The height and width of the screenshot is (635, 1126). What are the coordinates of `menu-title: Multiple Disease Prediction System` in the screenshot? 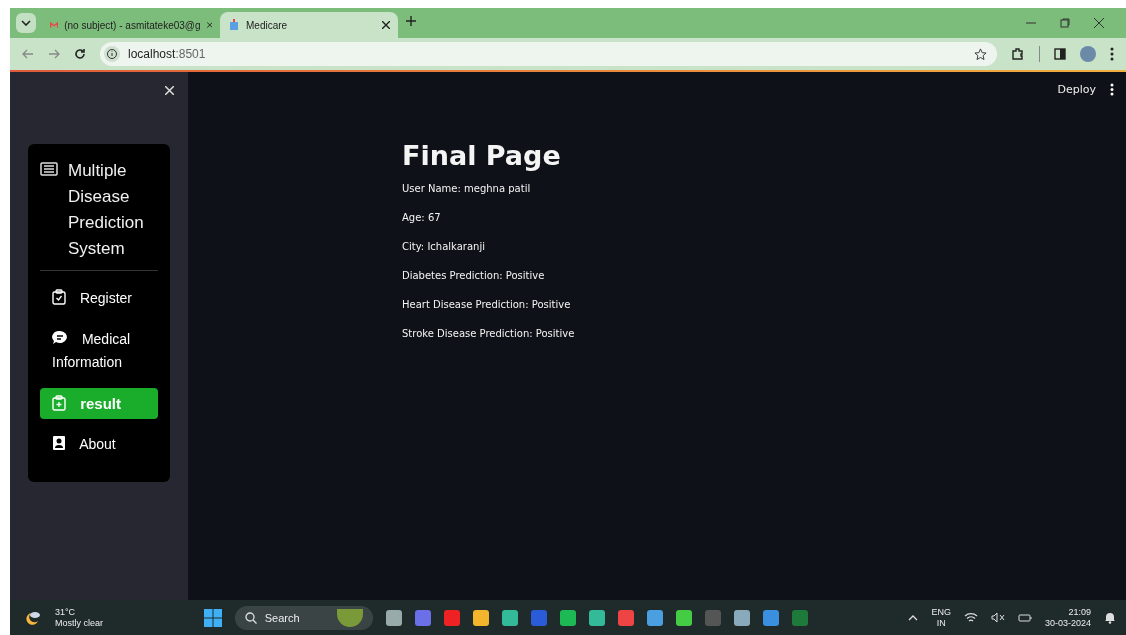 It's located at (106, 210).